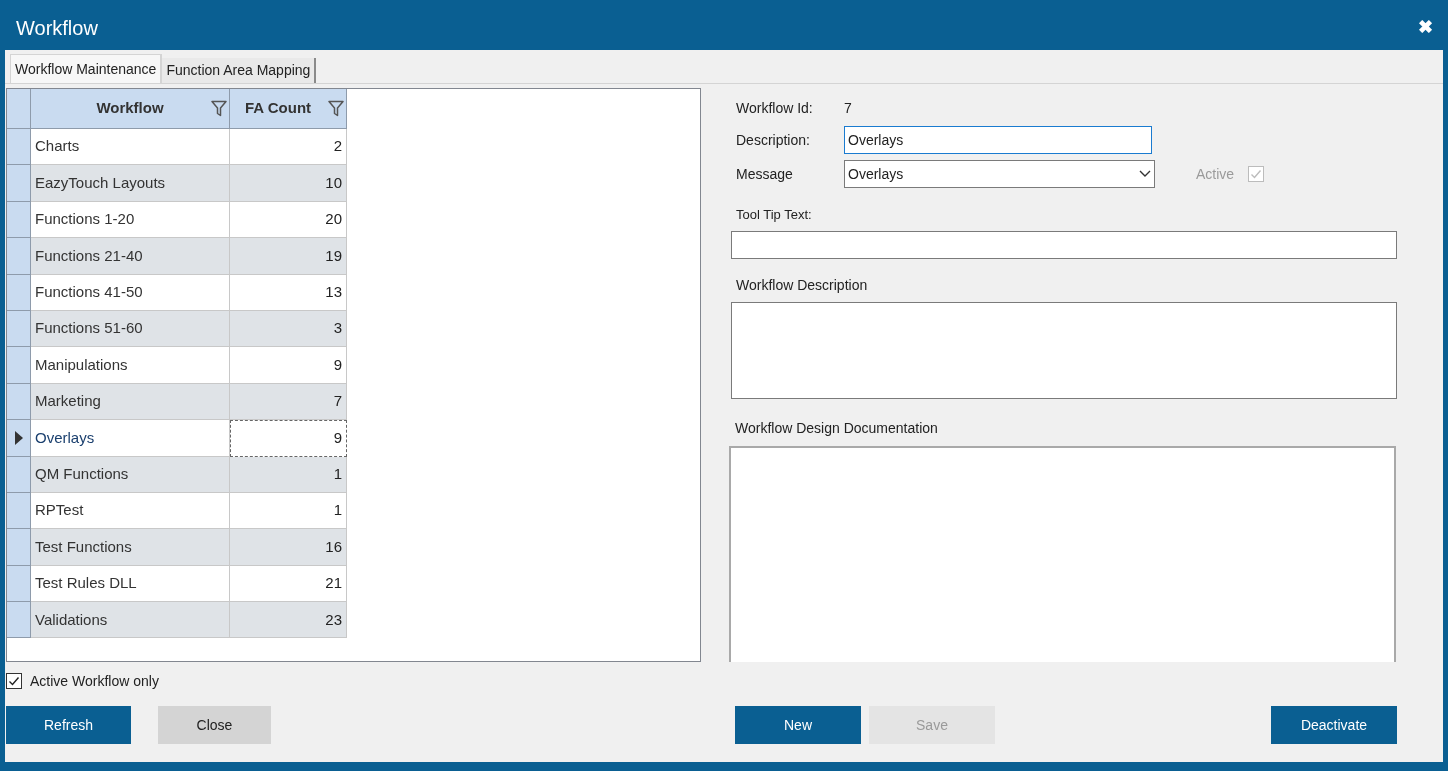 This screenshot has height=771, width=1448. I want to click on table-cell: RPTest, so click(130, 511).